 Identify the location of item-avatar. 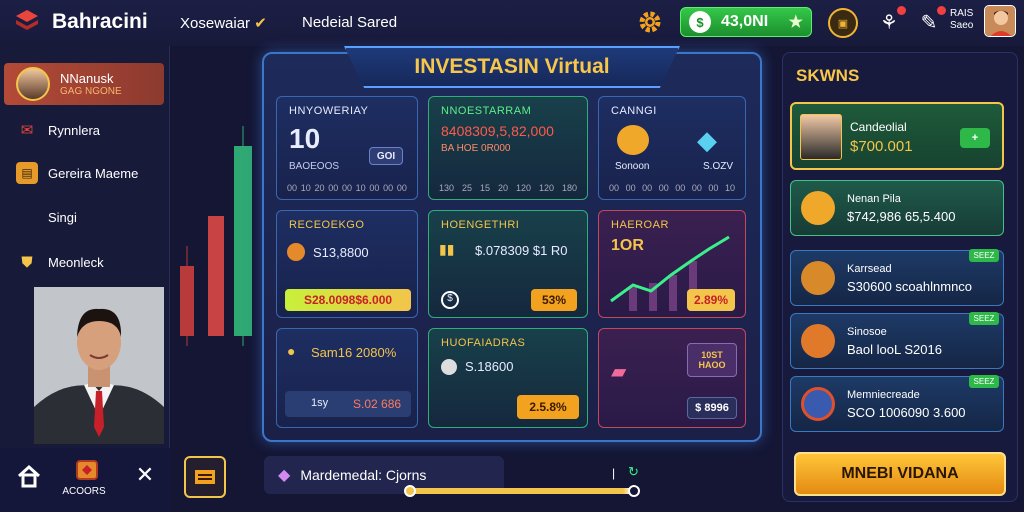
(821, 137).